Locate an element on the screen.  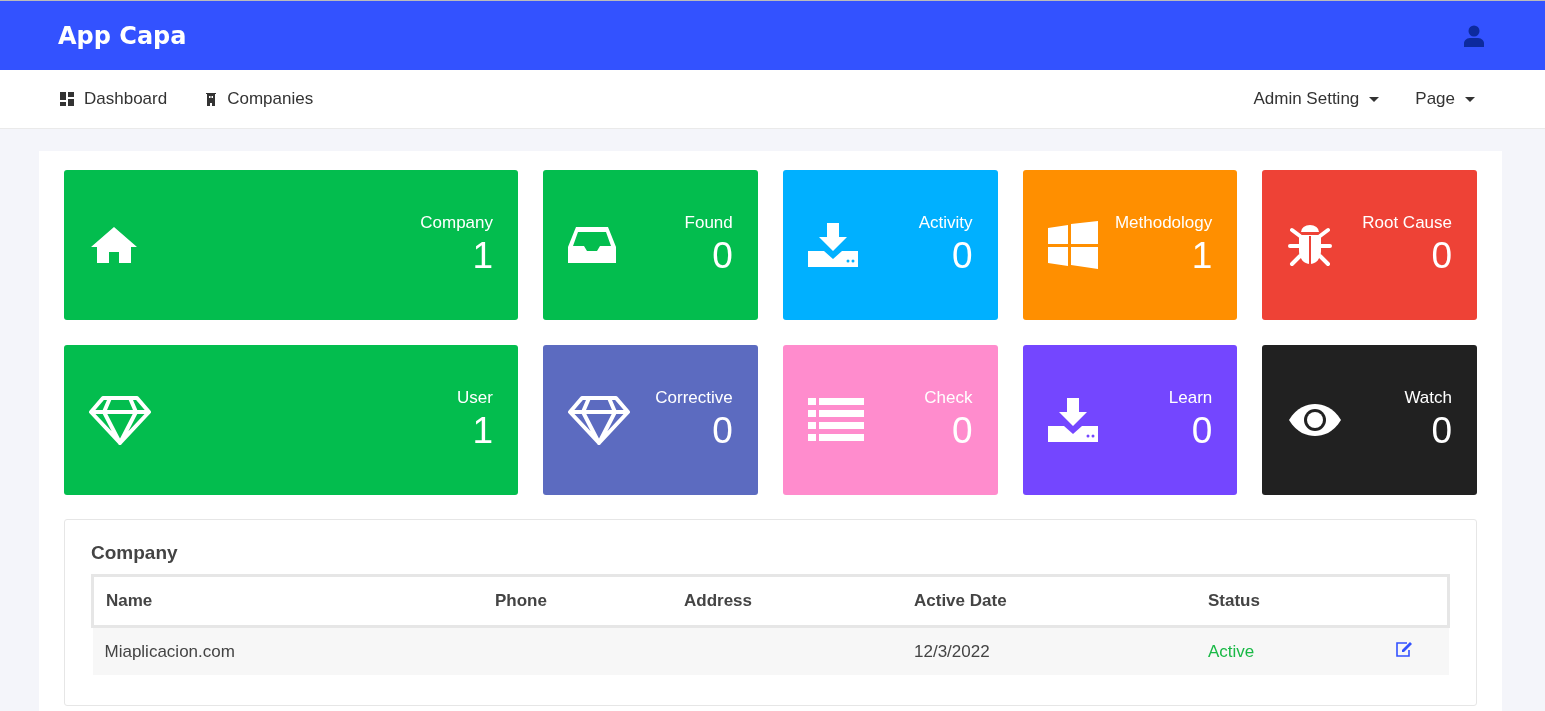
windows-logo-icon is located at coordinates (1072, 245).